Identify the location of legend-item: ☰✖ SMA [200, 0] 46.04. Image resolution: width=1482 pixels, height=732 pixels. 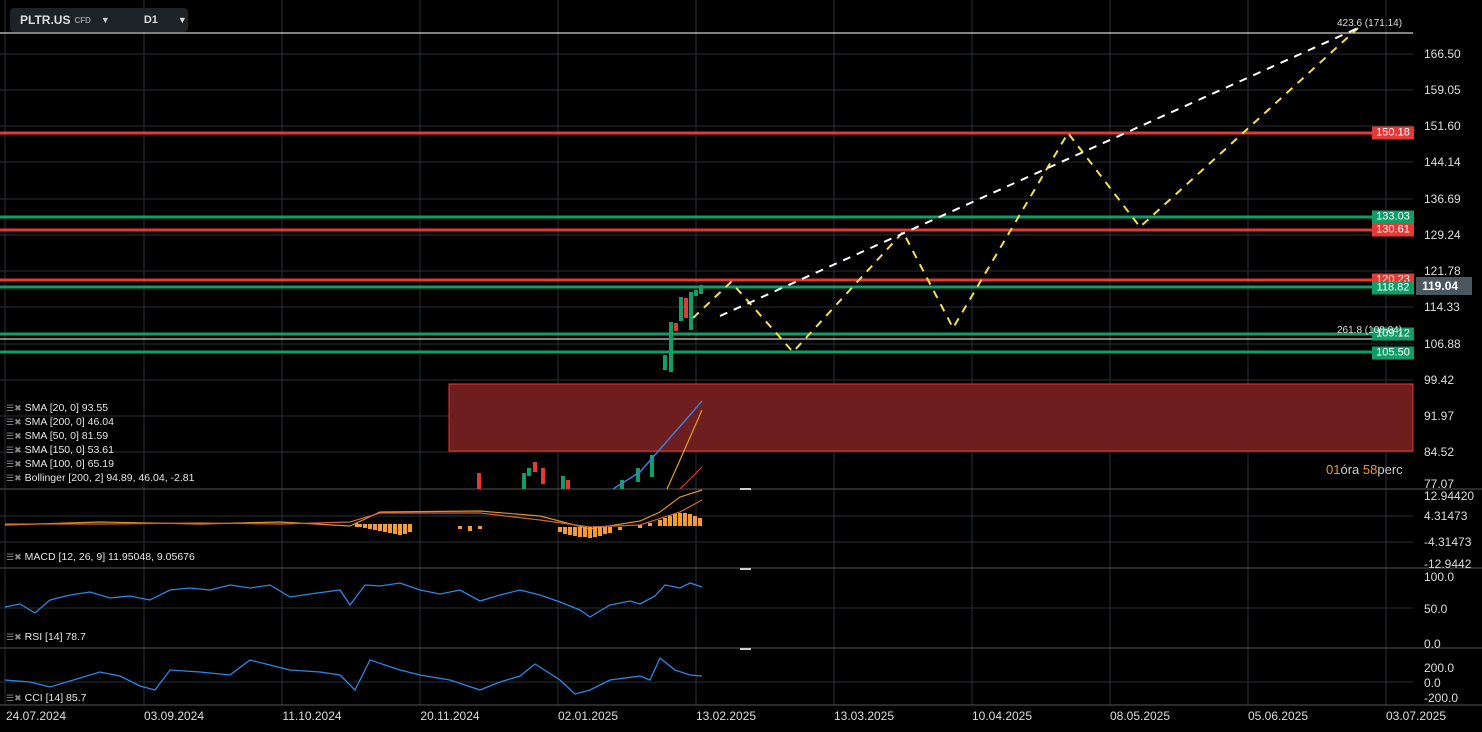
(60, 422).